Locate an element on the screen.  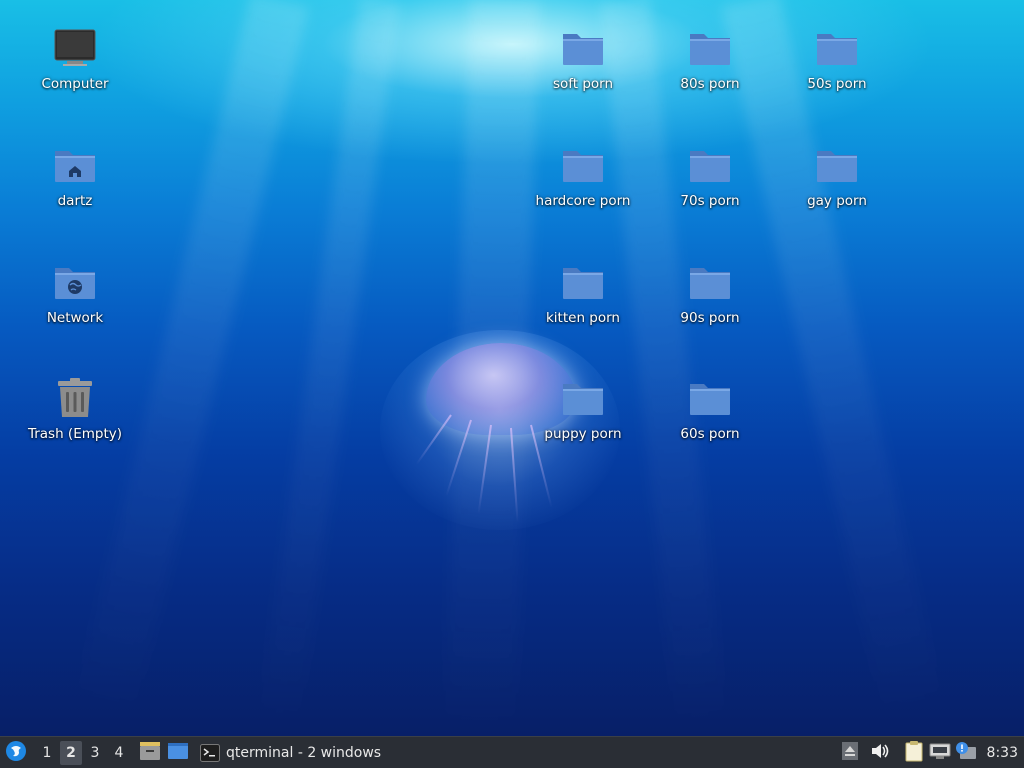
workspace-4-button: 4 is located at coordinates (119, 753).